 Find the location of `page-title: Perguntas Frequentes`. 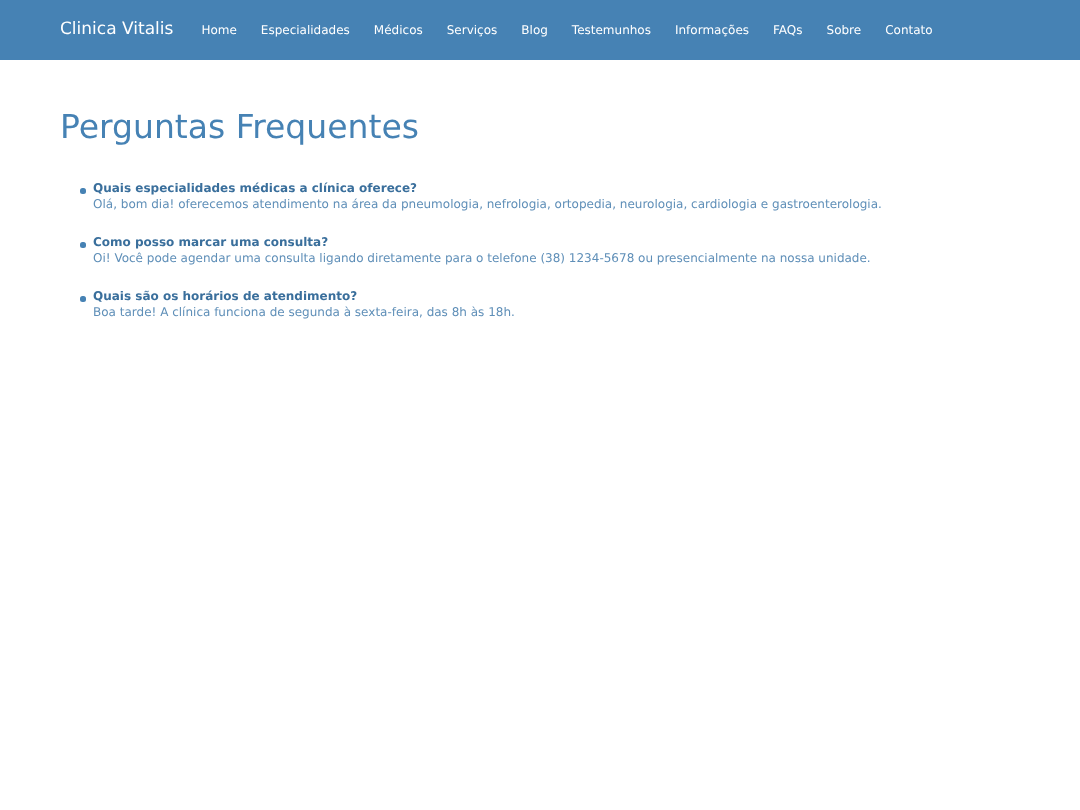

page-title: Perguntas Frequentes is located at coordinates (240, 127).